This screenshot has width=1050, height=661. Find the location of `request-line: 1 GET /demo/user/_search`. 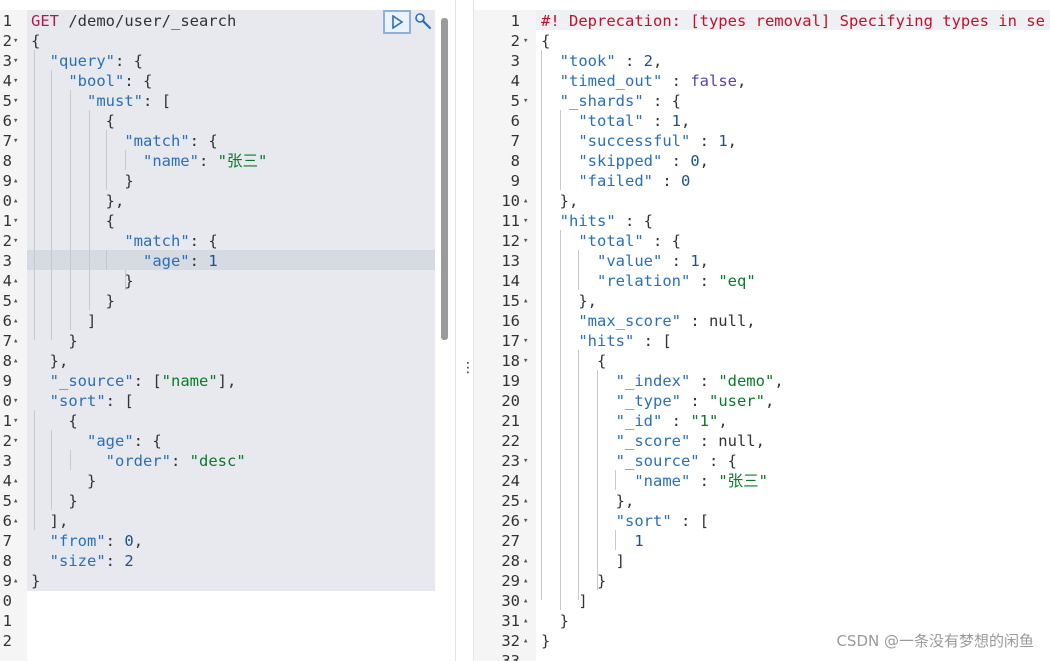

request-line: 1 GET /demo/user/_search is located at coordinates (220, 21).